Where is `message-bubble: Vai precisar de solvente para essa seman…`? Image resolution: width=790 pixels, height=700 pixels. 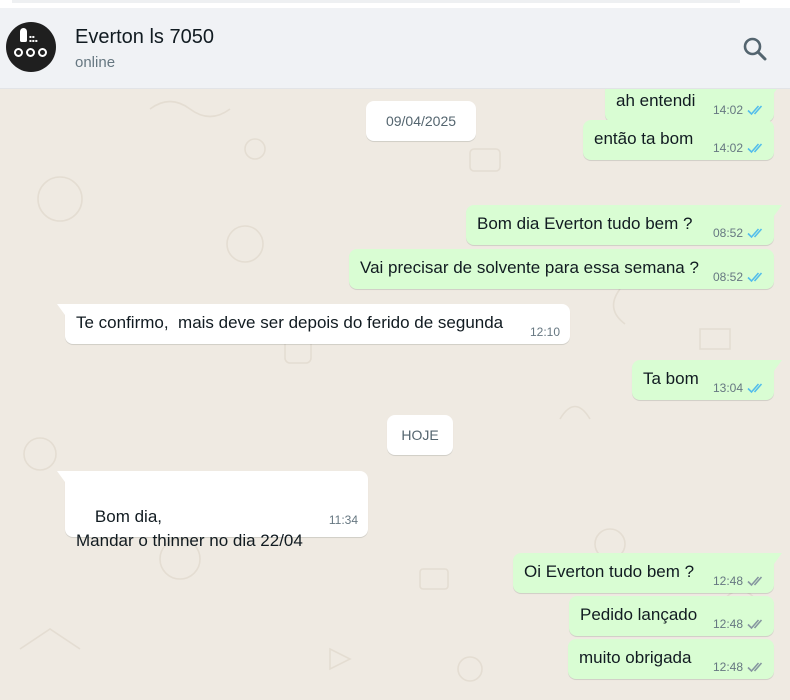
message-bubble: Vai precisar de solvente para essa seman… is located at coordinates (561, 269).